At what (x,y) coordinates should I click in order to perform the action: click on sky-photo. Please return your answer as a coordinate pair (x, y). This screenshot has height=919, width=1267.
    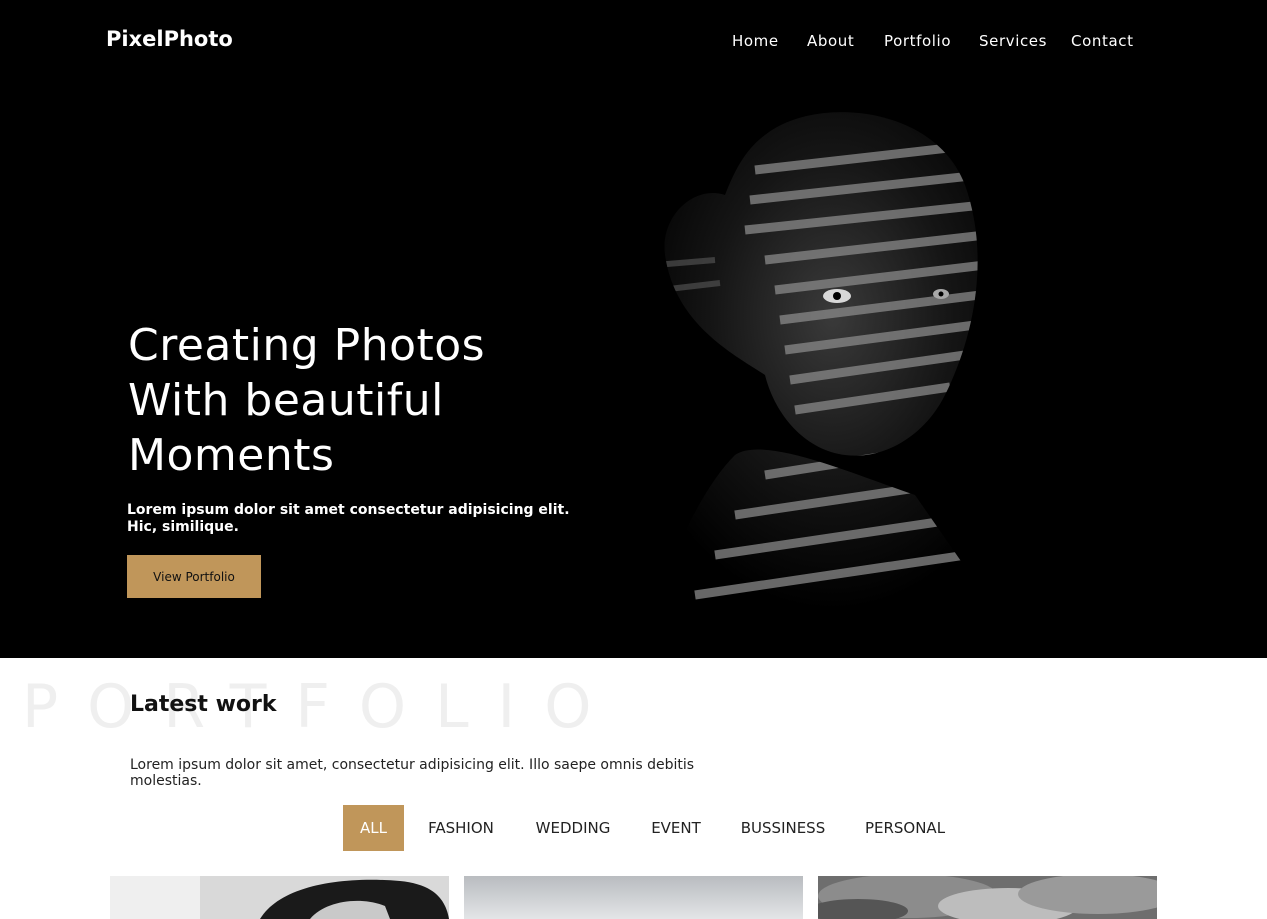
    Looking at the image, I should click on (633, 897).